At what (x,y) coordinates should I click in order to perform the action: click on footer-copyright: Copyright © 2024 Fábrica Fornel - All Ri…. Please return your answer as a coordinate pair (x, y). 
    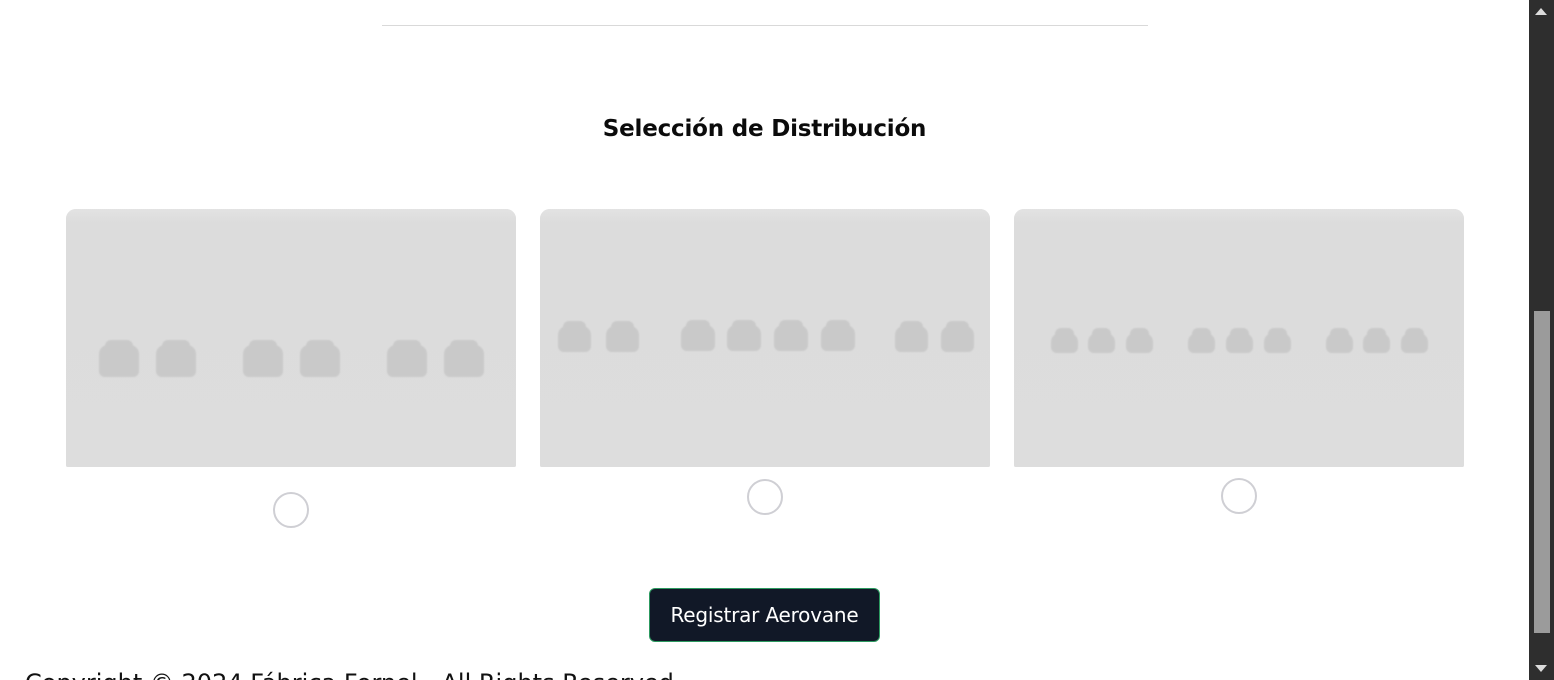
    Looking at the image, I should click on (349, 674).